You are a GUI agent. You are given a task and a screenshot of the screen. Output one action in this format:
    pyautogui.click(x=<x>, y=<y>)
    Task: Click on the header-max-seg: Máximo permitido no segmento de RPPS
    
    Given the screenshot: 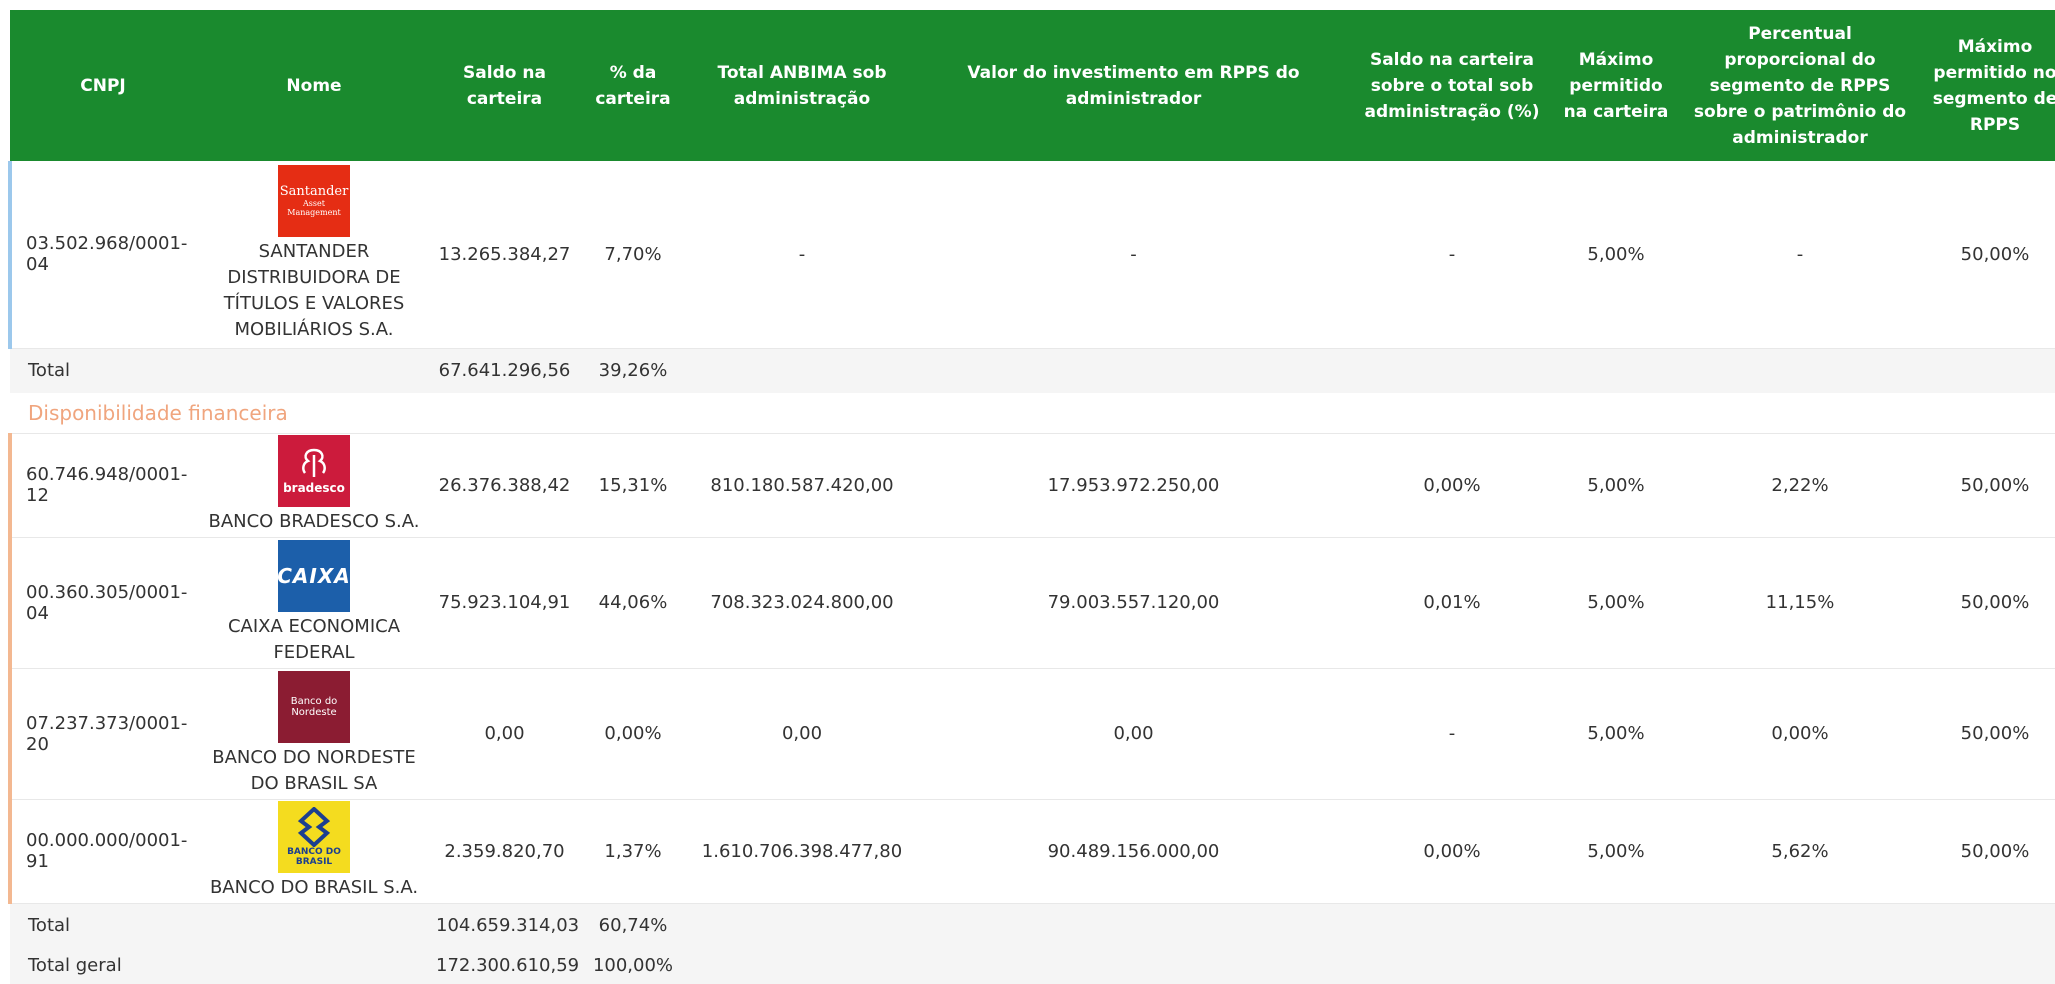 What is the action you would take?
    pyautogui.click(x=1987, y=85)
    